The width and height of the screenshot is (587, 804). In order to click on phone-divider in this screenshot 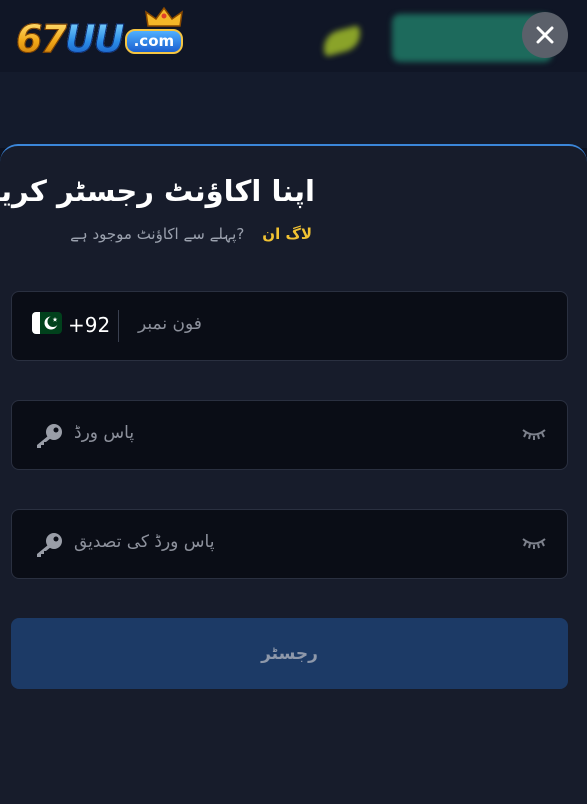, I will do `click(118, 326)`.